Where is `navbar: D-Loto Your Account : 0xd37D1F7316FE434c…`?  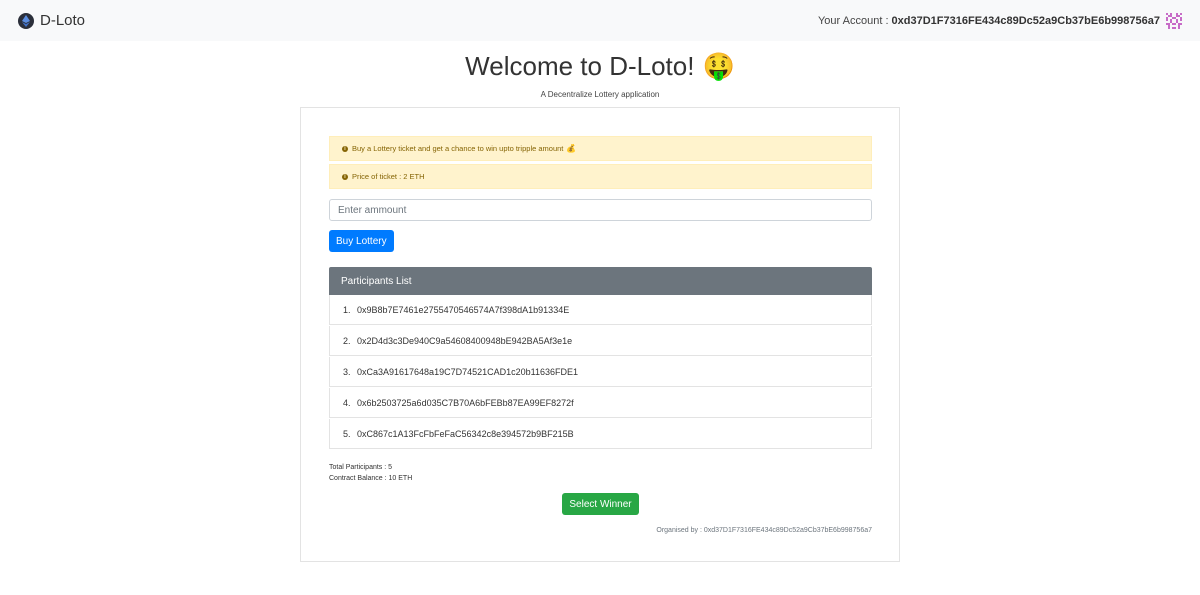 navbar: D-Loto Your Account : 0xd37D1F7316FE434c… is located at coordinates (600, 20).